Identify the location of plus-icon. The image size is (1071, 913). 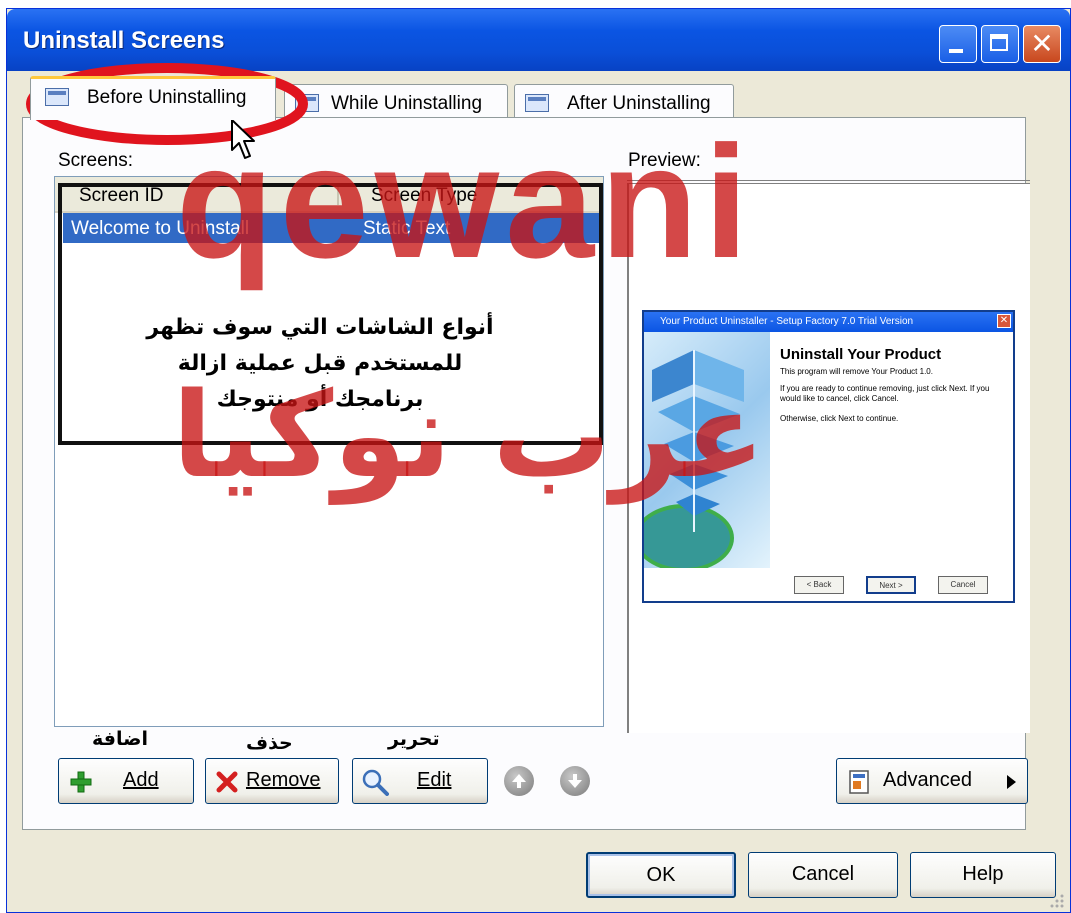
(81, 782).